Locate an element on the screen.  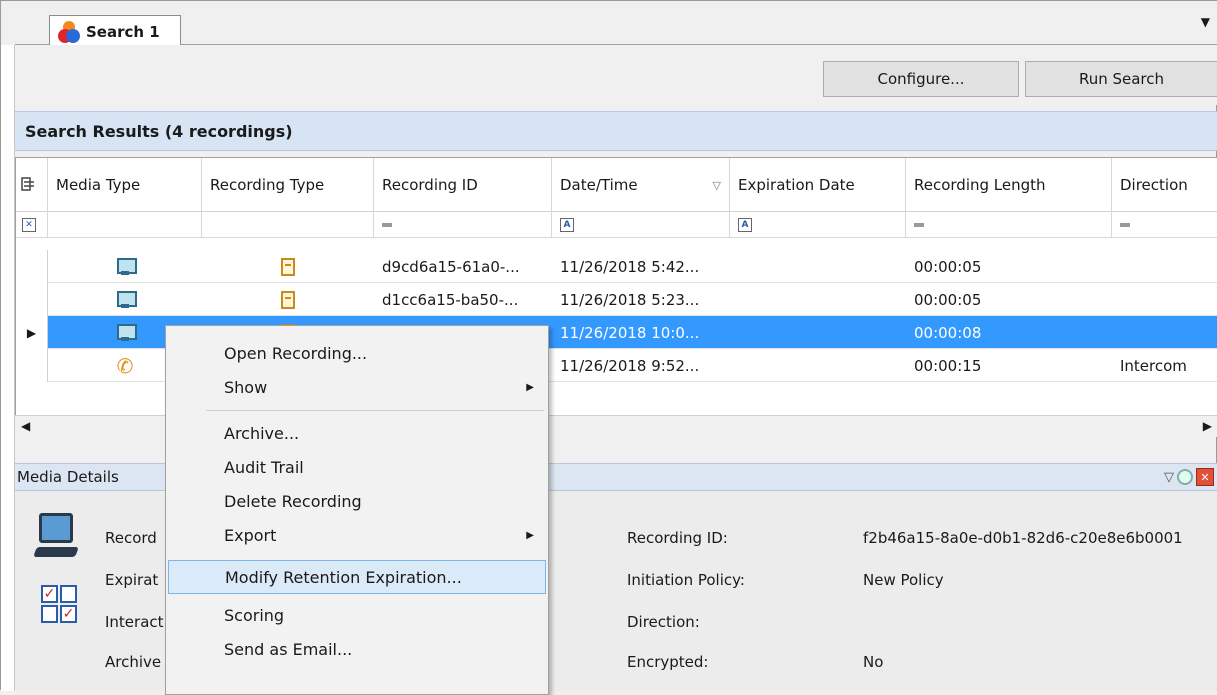
detail-label: Initiation Policy: is located at coordinates (686, 580).